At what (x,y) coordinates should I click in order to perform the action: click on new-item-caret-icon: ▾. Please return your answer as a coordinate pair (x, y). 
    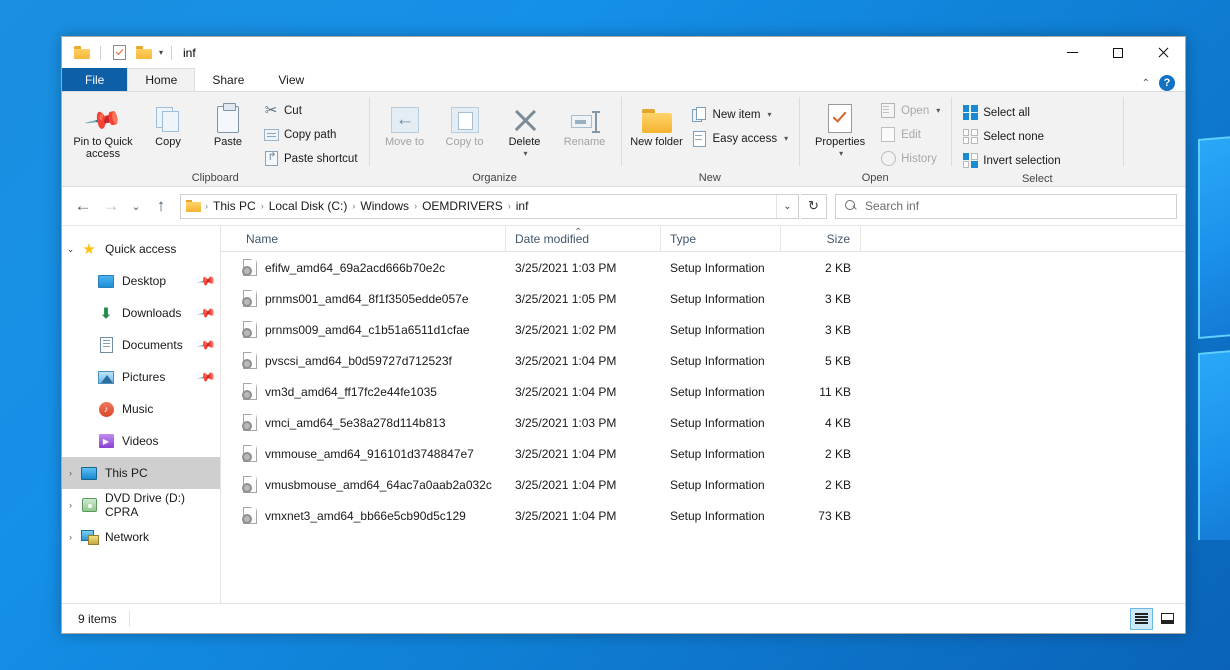
    Looking at the image, I should click on (769, 114).